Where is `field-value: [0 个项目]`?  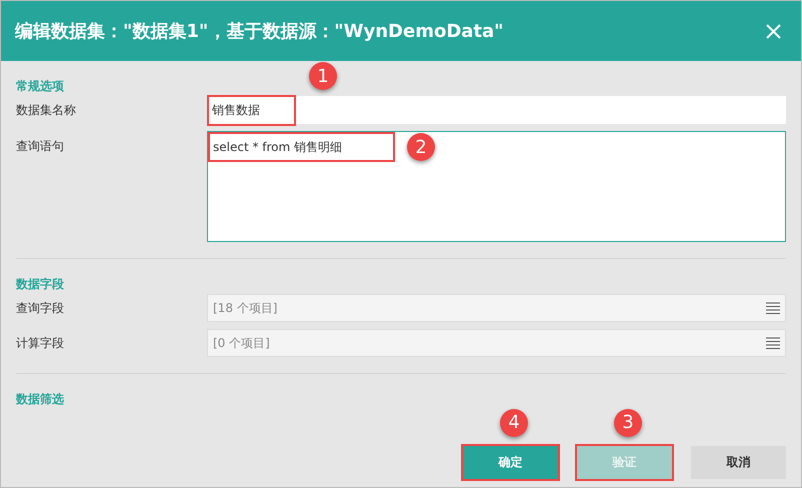
field-value: [0 个项目] is located at coordinates (241, 343).